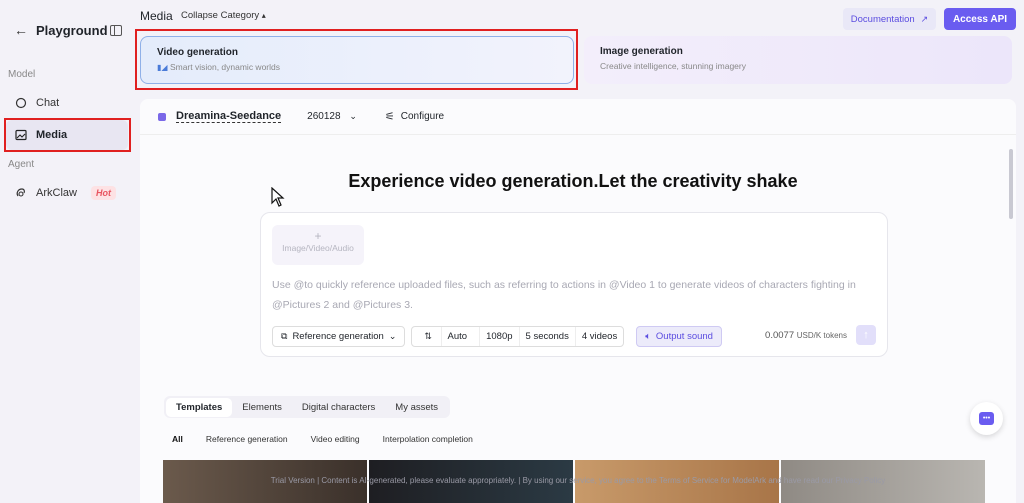  Describe the element at coordinates (821, 335) in the screenshot. I see `price-unit: USD/K tokens` at that location.